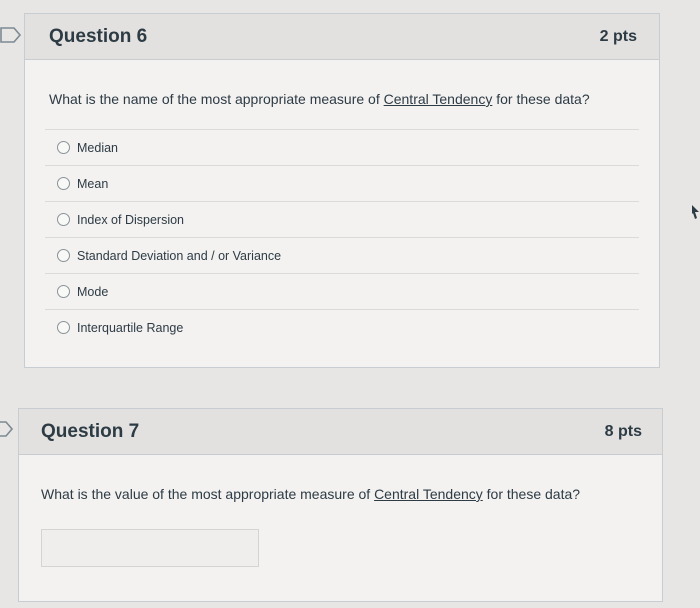 Image resolution: width=700 pixels, height=608 pixels. What do you see at coordinates (7, 429) in the screenshot?
I see `flag-question-7-icon` at bounding box center [7, 429].